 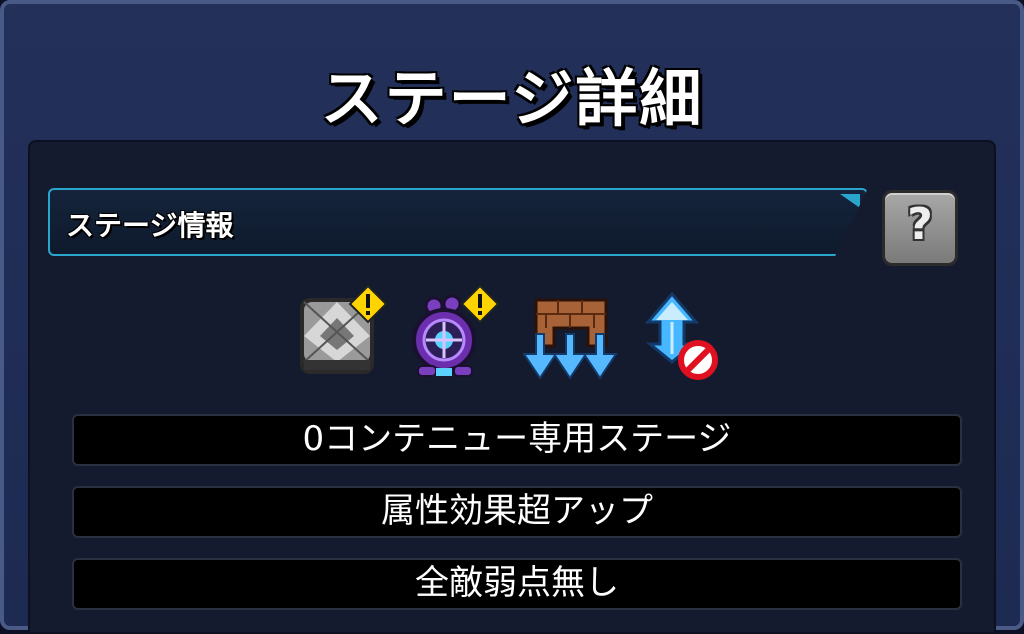 What do you see at coordinates (850, 201) in the screenshot?
I see `bar-corner-decoration` at bounding box center [850, 201].